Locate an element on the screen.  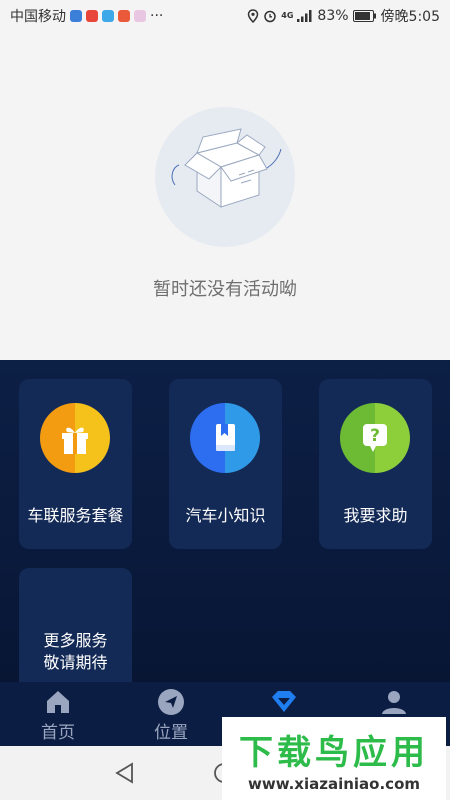
service-card-help: ? 我要求助 is located at coordinates (375, 464).